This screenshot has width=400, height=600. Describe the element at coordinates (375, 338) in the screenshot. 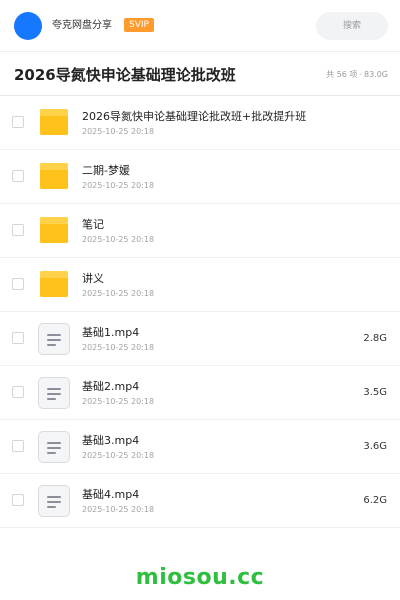

I see `item-size: 2.8G` at that location.